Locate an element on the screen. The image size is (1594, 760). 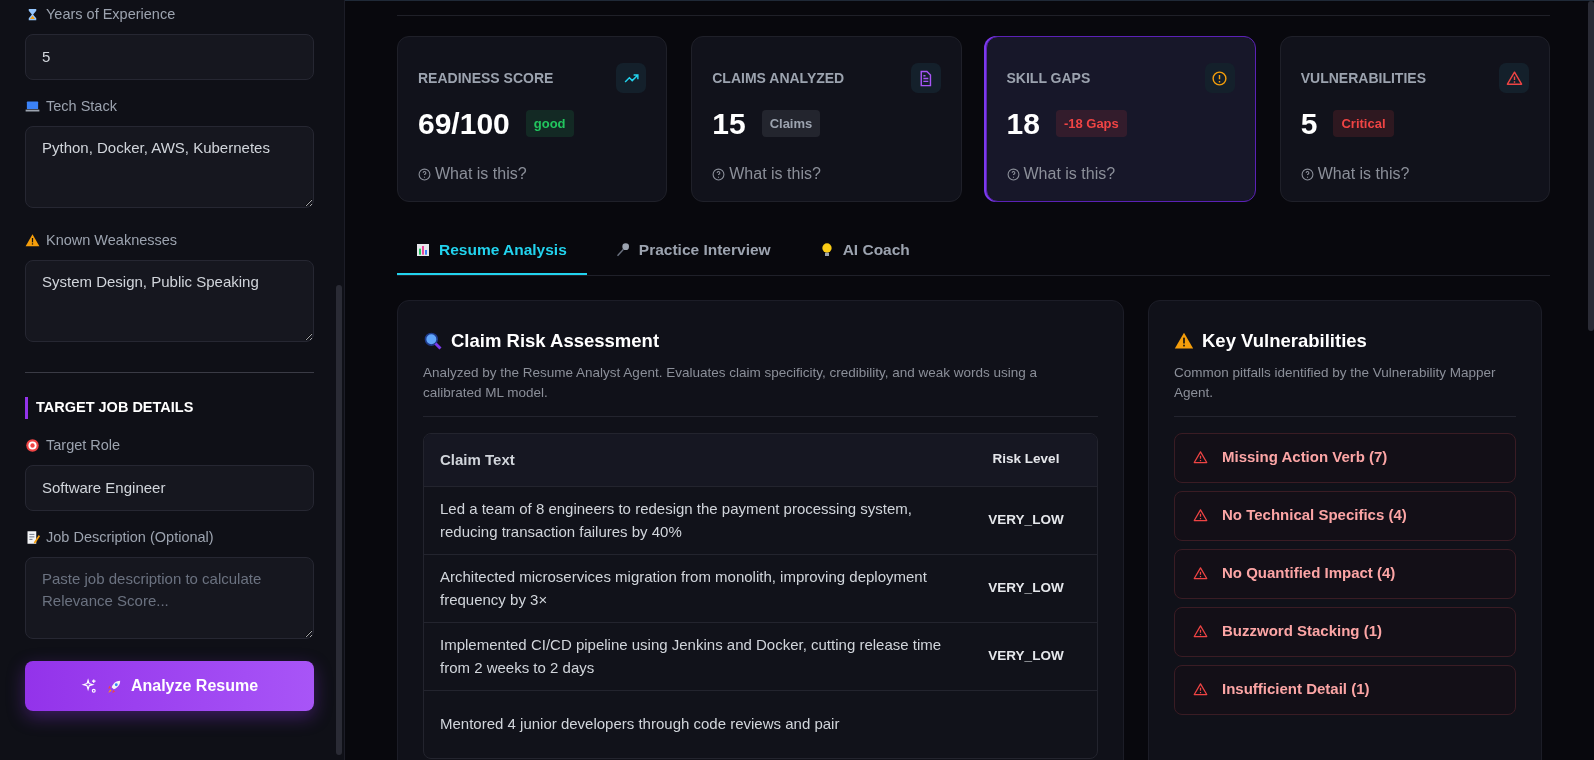
vulnerability-item: Missing Action Verb (7) is located at coordinates (1345, 457).